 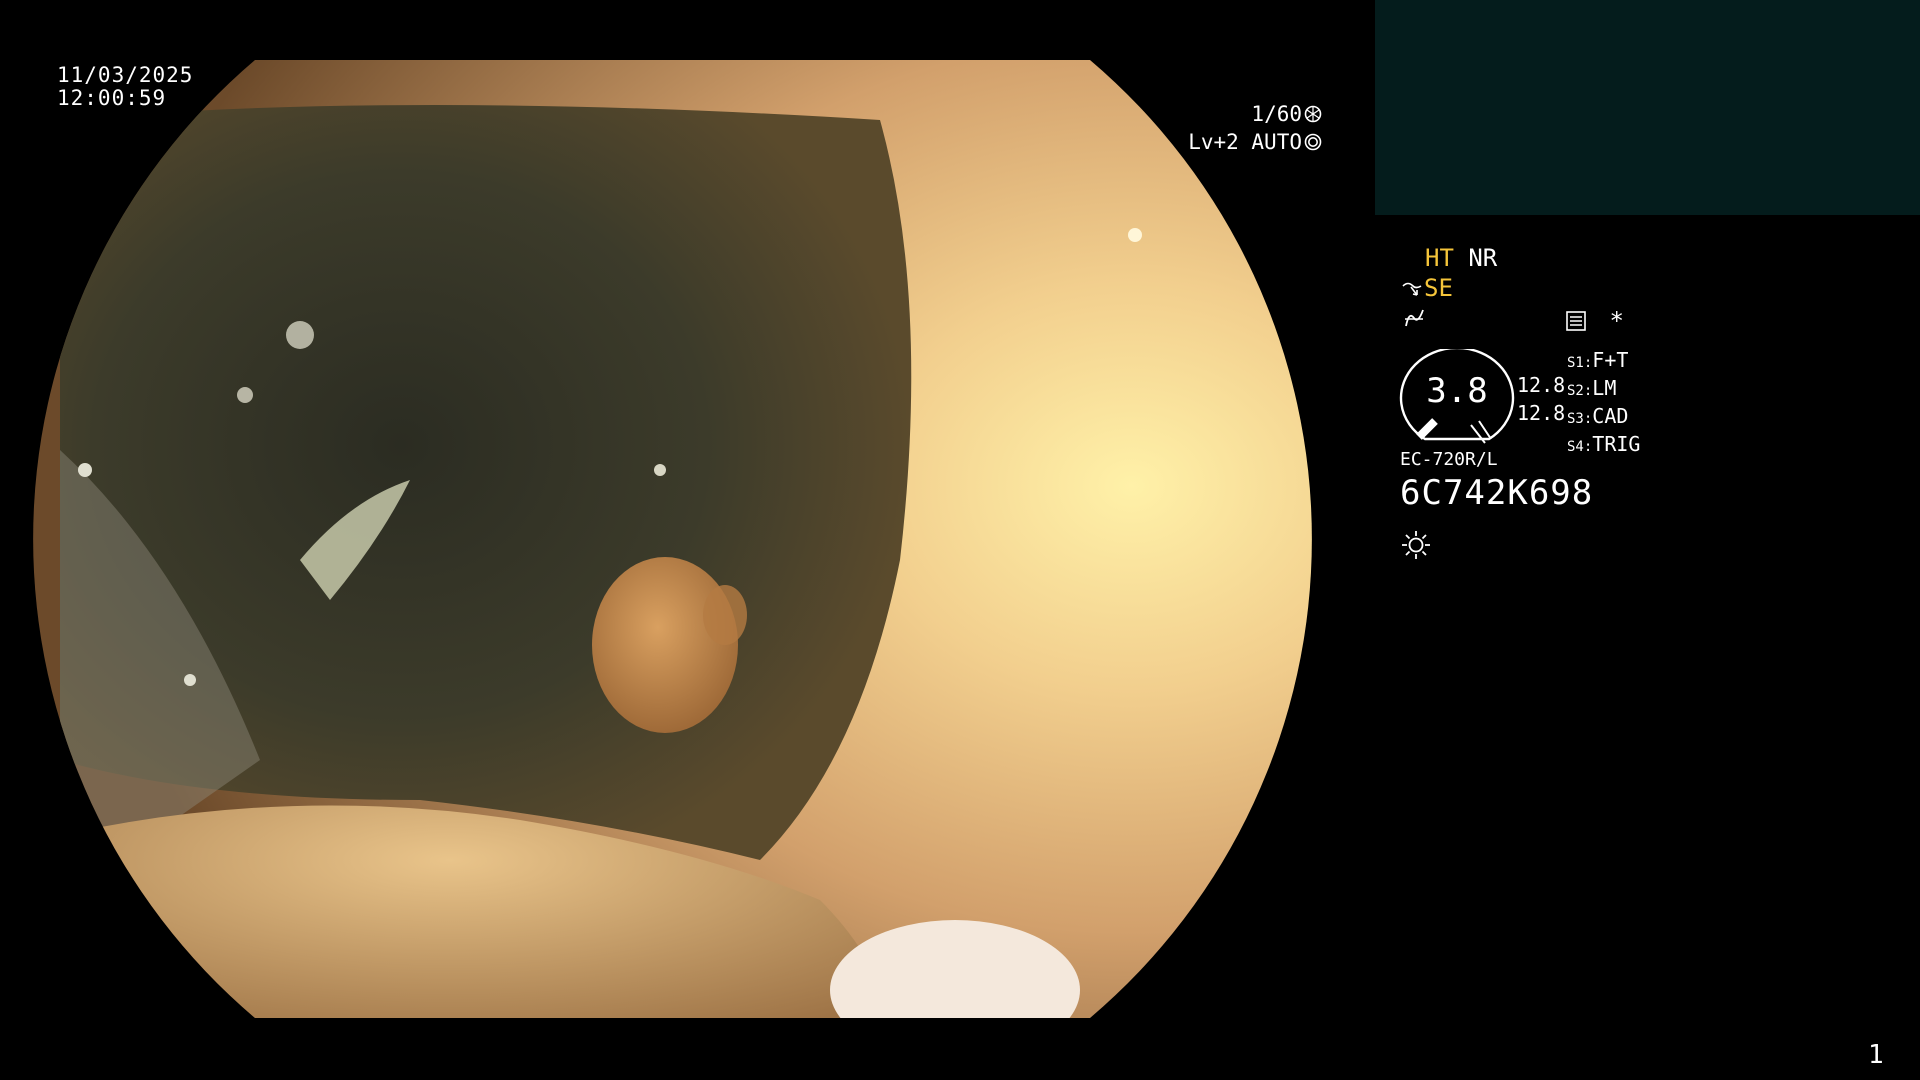 What do you see at coordinates (1647, 107) in the screenshot?
I see `thumbnail-panel` at bounding box center [1647, 107].